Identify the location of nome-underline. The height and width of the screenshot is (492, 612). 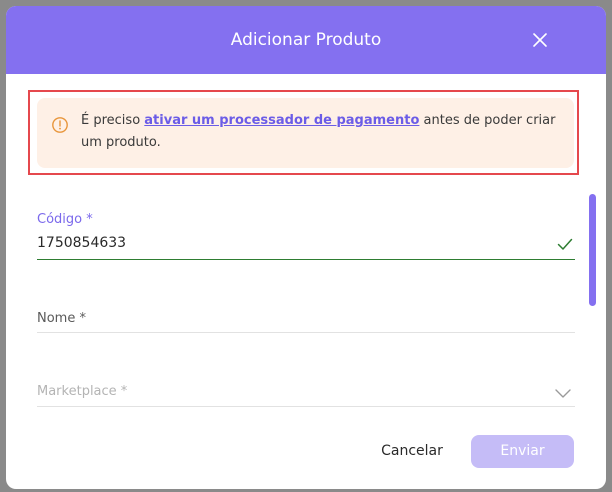
(306, 332).